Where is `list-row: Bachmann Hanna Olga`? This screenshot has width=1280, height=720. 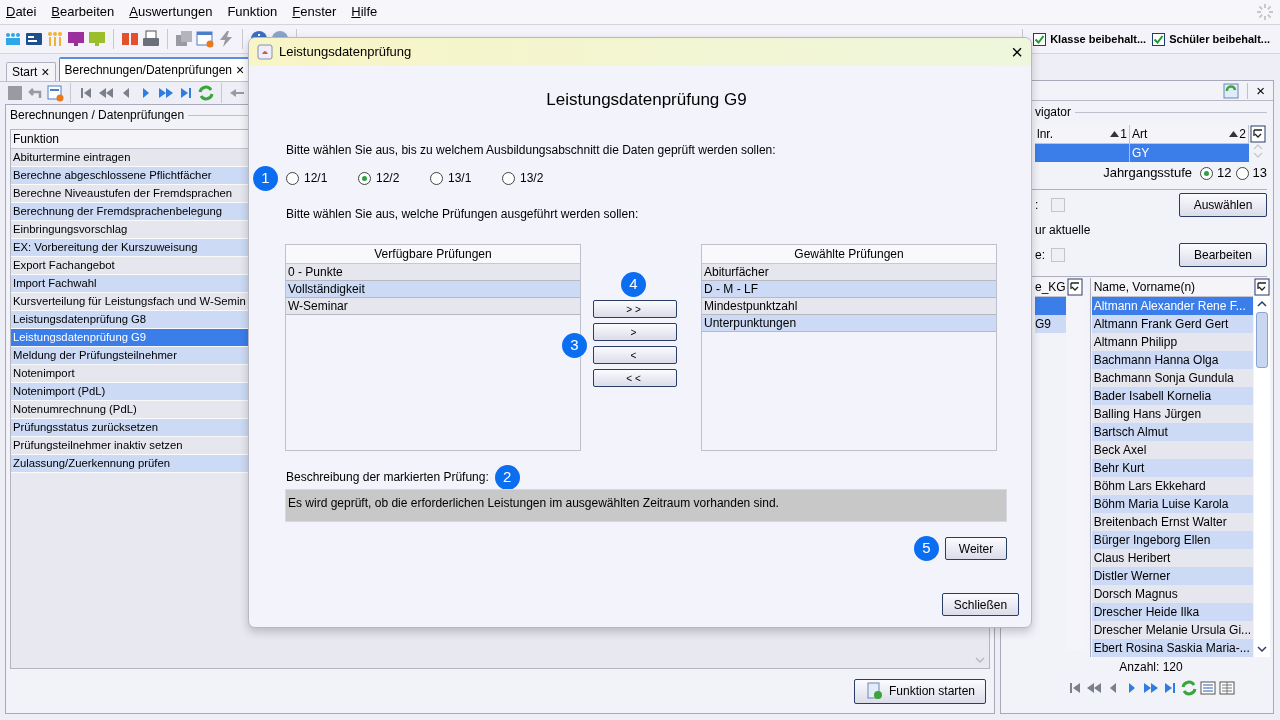 list-row: Bachmann Hanna Olga is located at coordinates (1172, 360).